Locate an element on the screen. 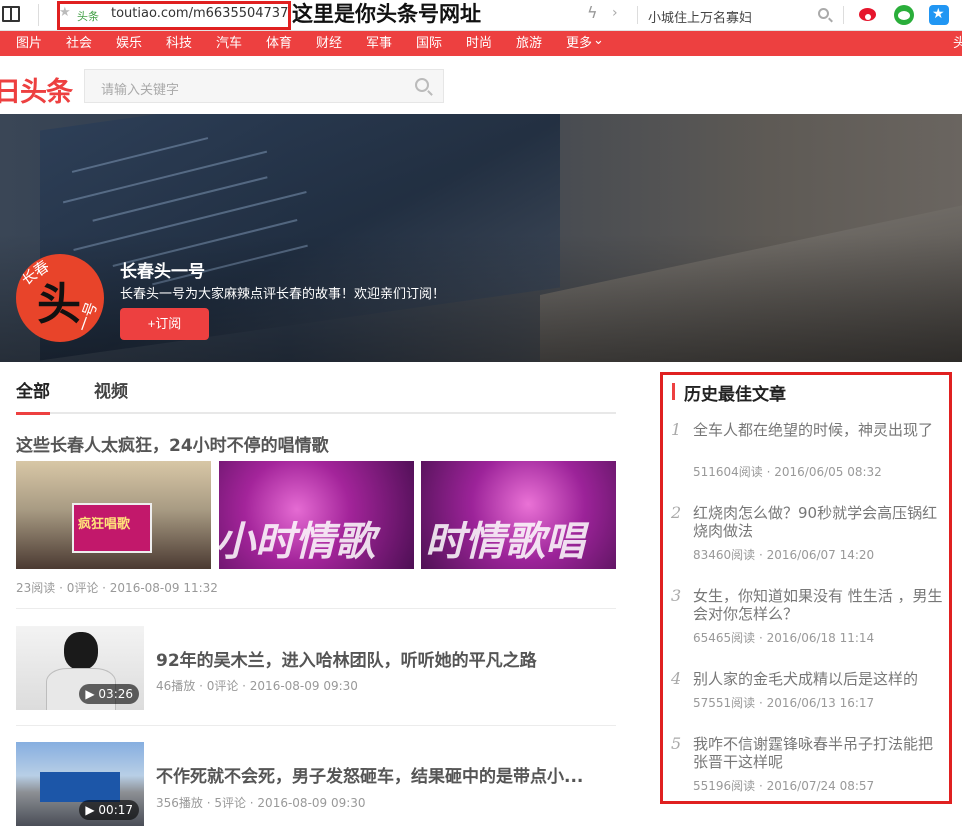 The image size is (962, 834). nav-item-auto: 汽车 is located at coordinates (229, 43).